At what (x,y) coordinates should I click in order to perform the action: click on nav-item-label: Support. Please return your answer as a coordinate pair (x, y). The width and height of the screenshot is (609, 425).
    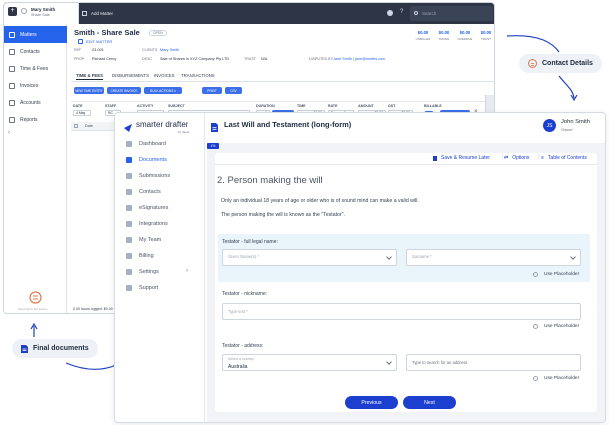
    Looking at the image, I should click on (149, 288).